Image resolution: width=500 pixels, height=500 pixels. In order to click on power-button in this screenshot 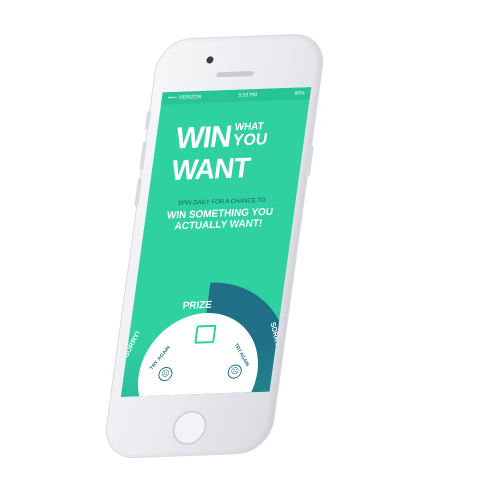, I will do `click(310, 161)`.